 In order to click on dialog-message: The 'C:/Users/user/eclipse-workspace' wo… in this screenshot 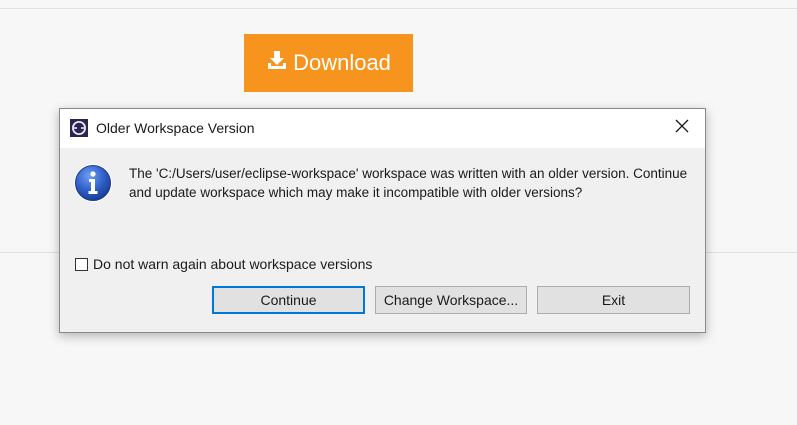, I will do `click(408, 183)`.